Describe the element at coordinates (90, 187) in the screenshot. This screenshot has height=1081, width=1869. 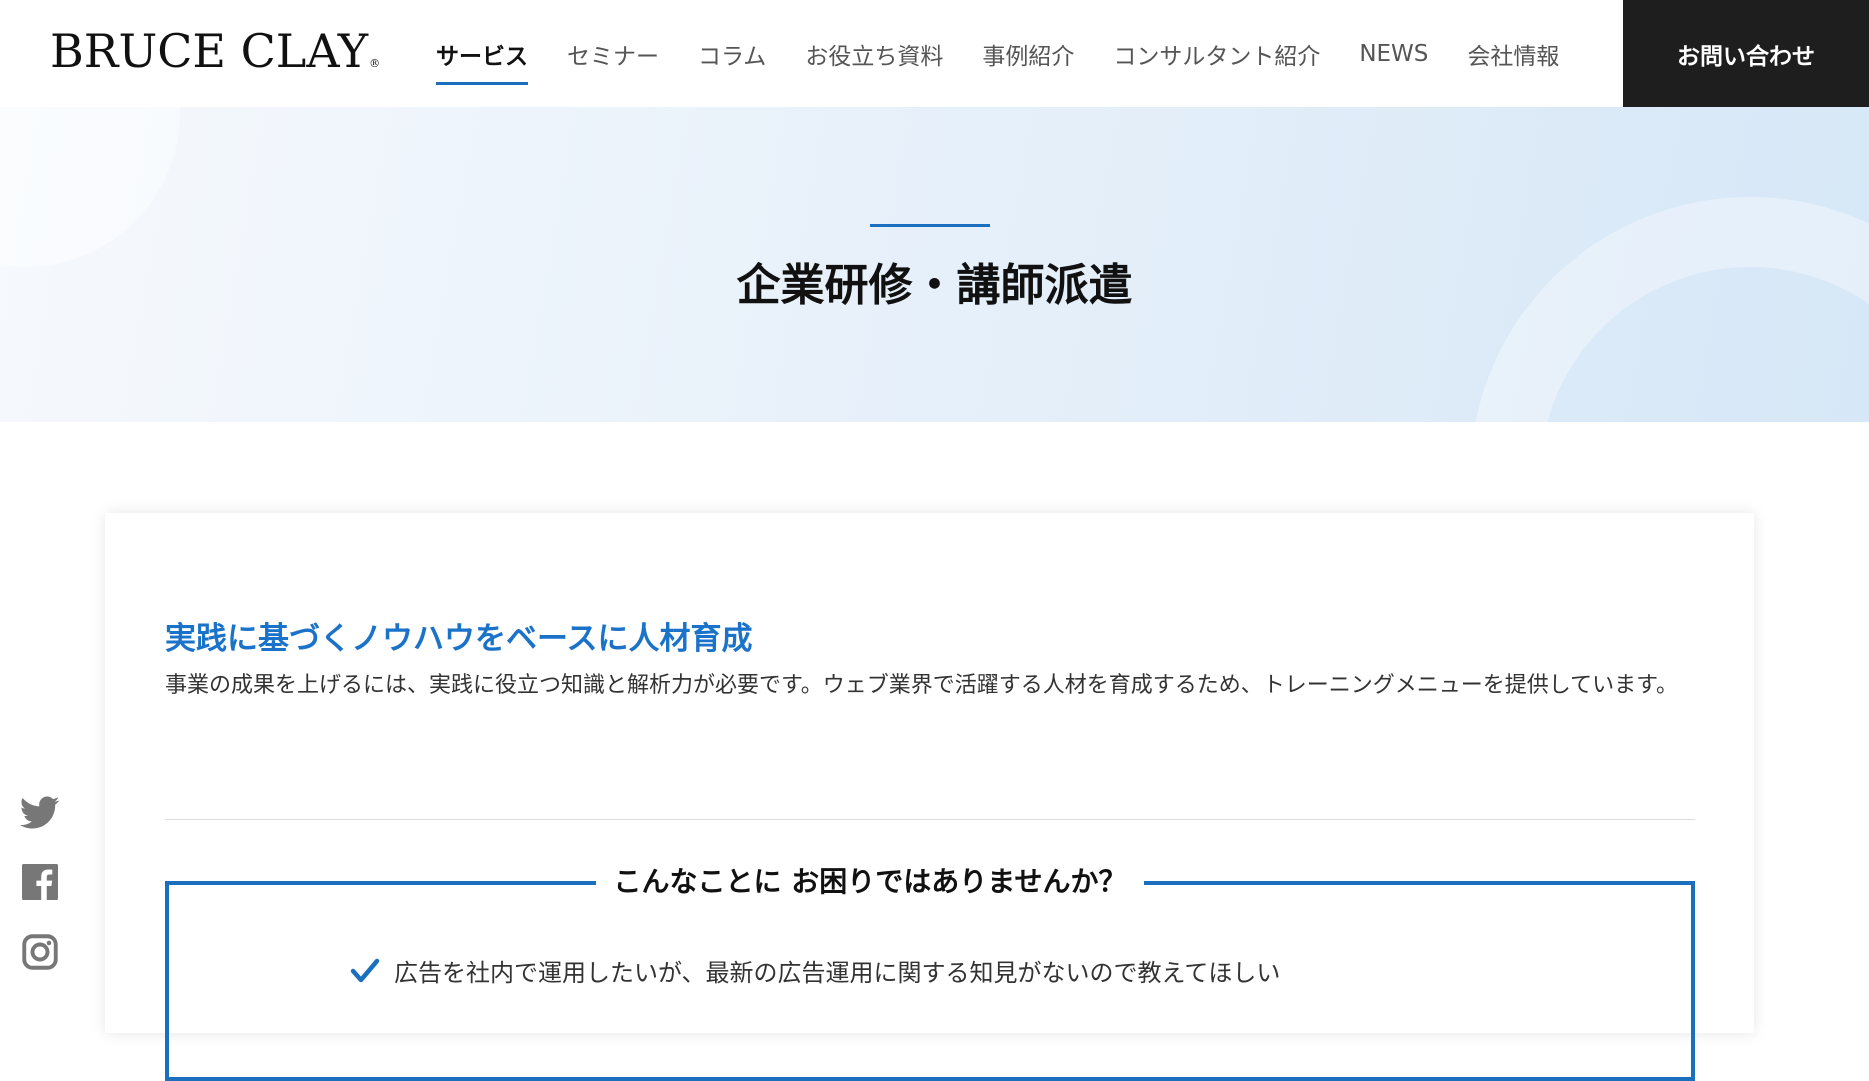
I see `hero-decoration-circle` at that location.